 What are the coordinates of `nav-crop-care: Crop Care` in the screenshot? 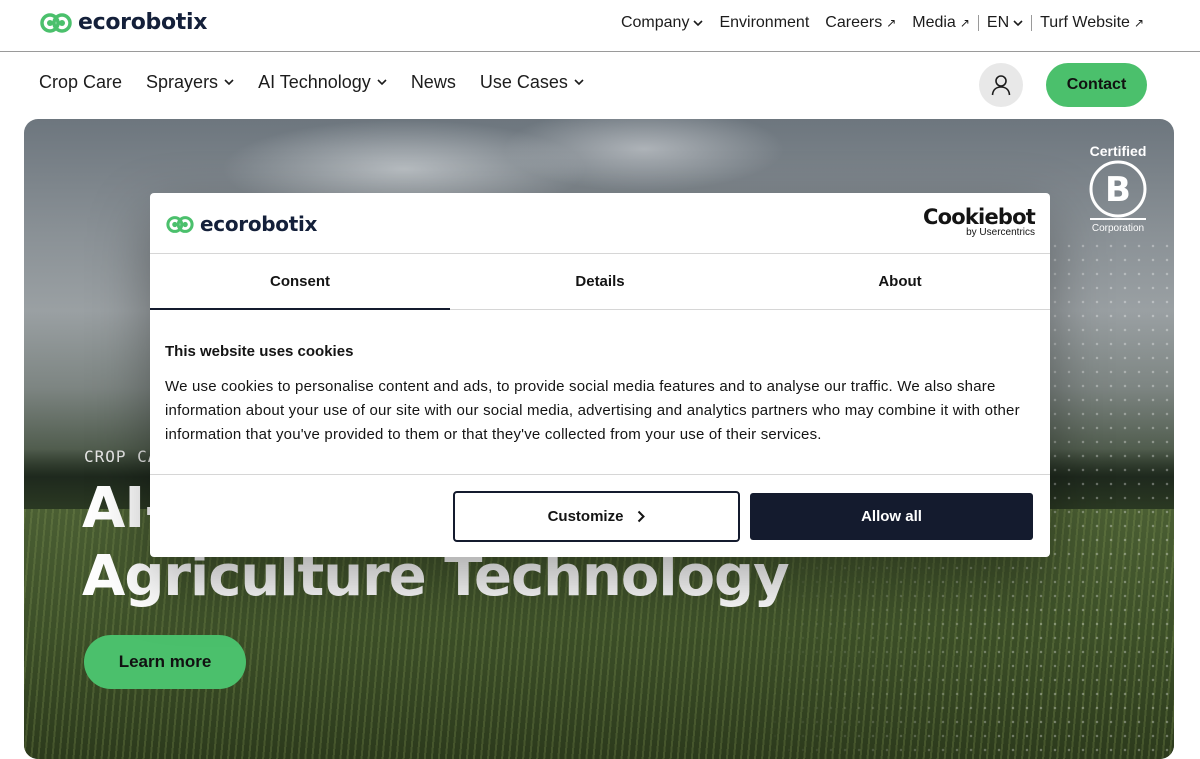 It's located at (80, 82).